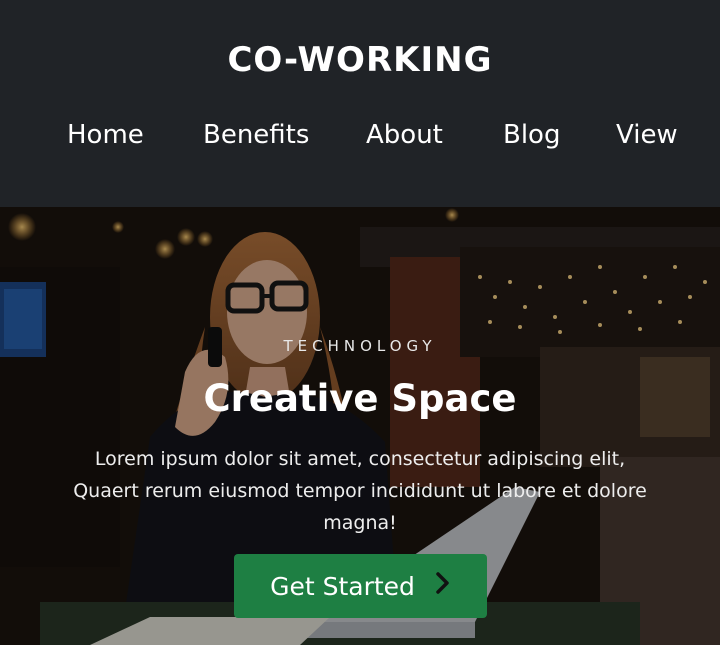 This screenshot has width=720, height=660. I want to click on chevron-right-icon, so click(443, 586).